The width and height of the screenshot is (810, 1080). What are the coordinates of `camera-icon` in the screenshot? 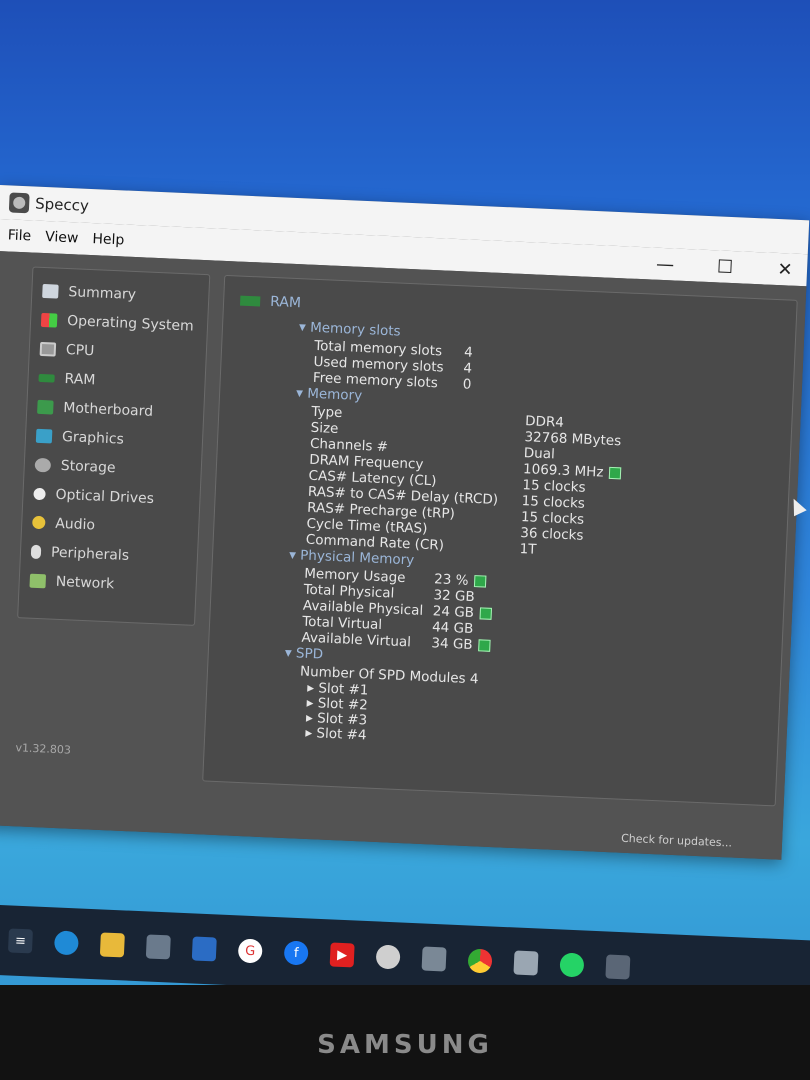 It's located at (434, 959).